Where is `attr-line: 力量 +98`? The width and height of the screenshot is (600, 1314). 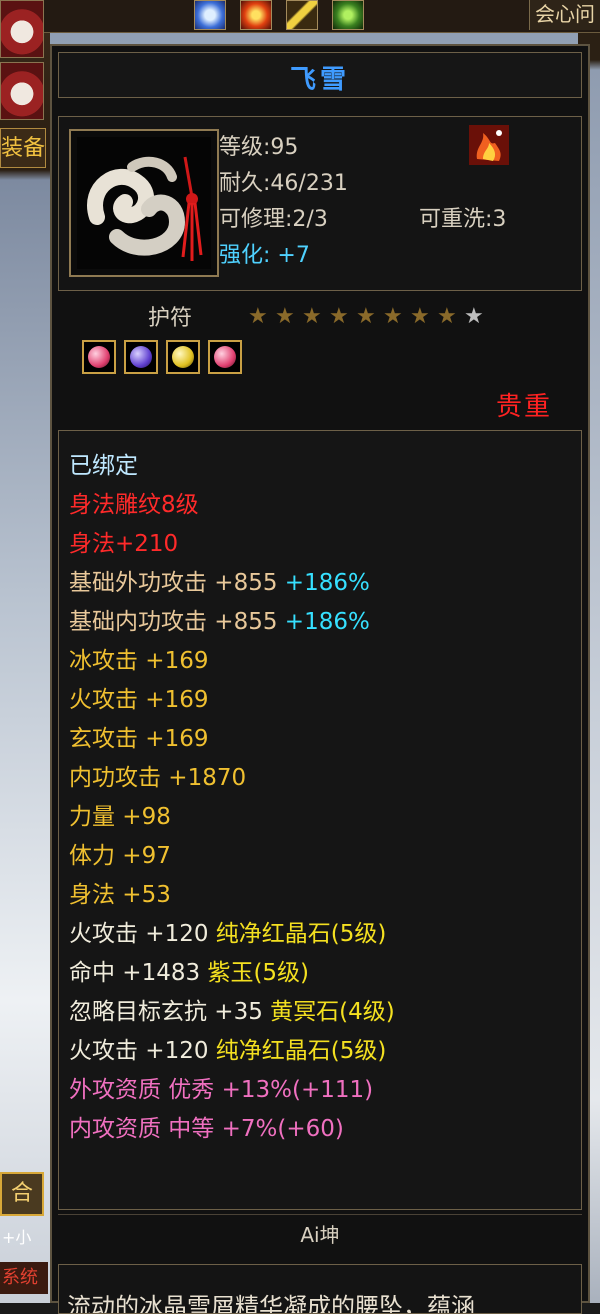 attr-line: 力量 +98 is located at coordinates (120, 817).